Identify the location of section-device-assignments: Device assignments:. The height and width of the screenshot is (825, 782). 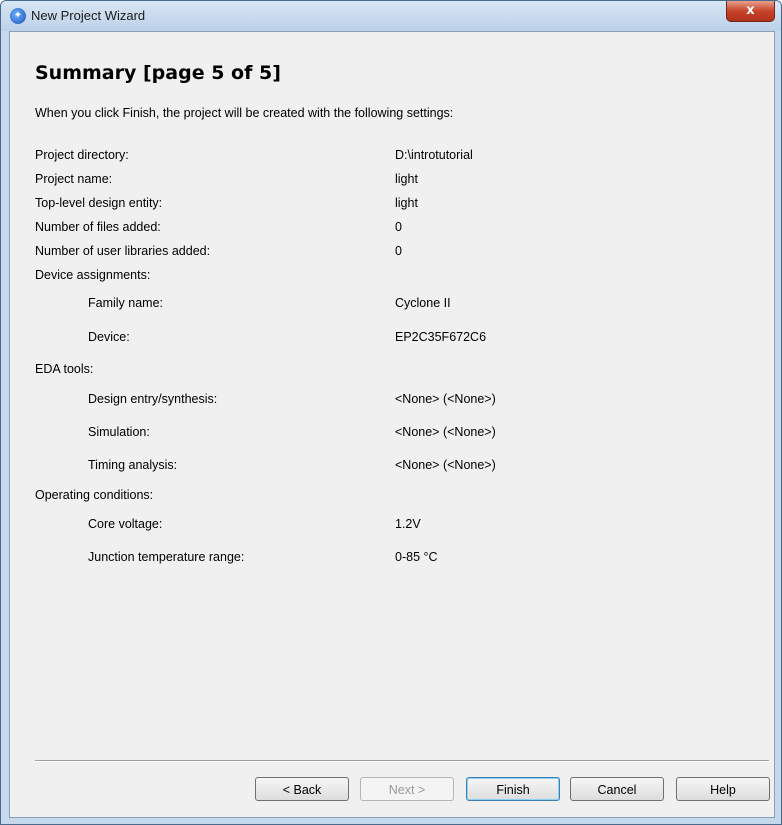
(93, 275).